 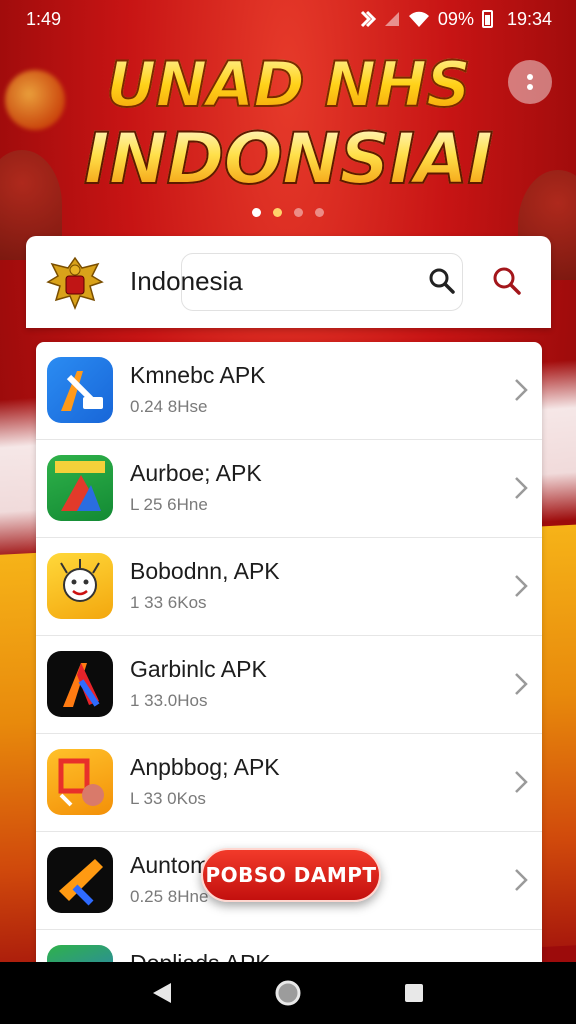 I want to click on back-icon, so click(x=162, y=993).